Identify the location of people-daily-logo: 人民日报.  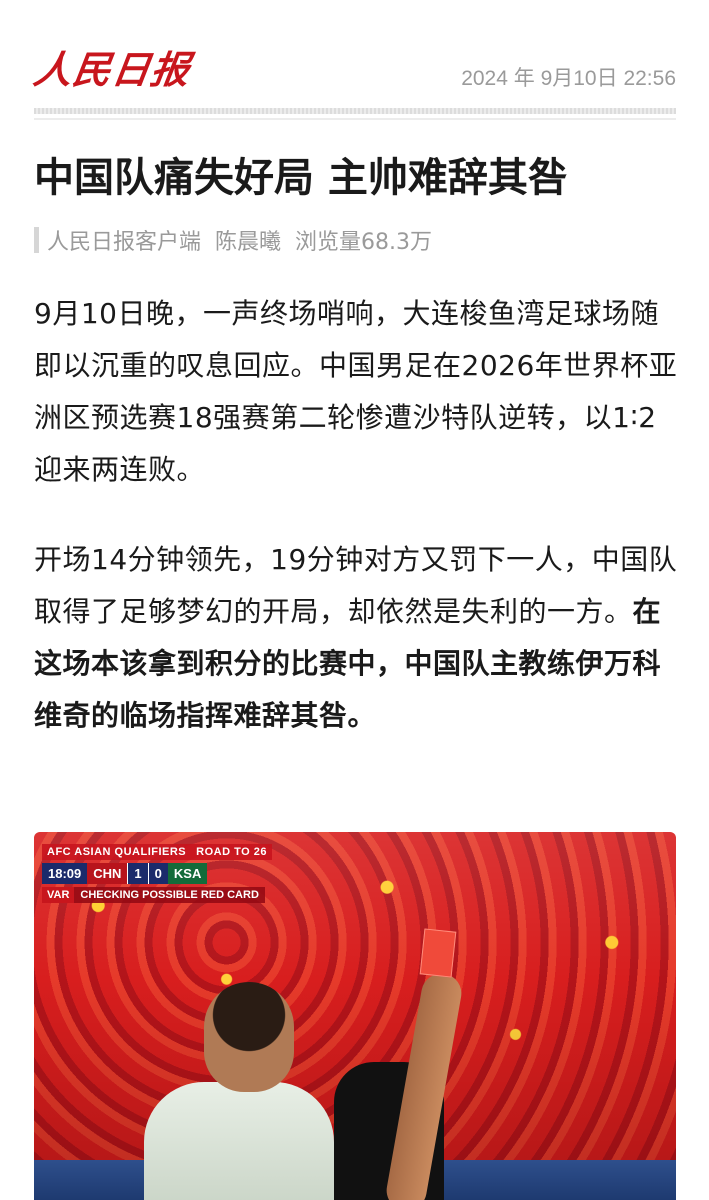
(112, 70).